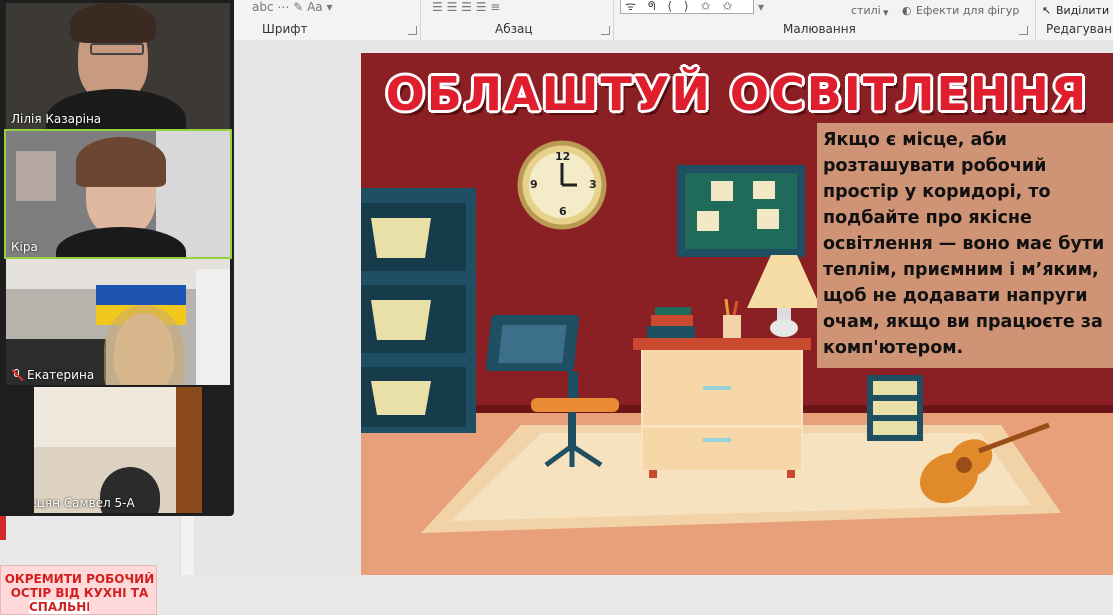 The height and width of the screenshot is (615, 1113). What do you see at coordinates (36, 176) in the screenshot?
I see `picture-frame` at bounding box center [36, 176].